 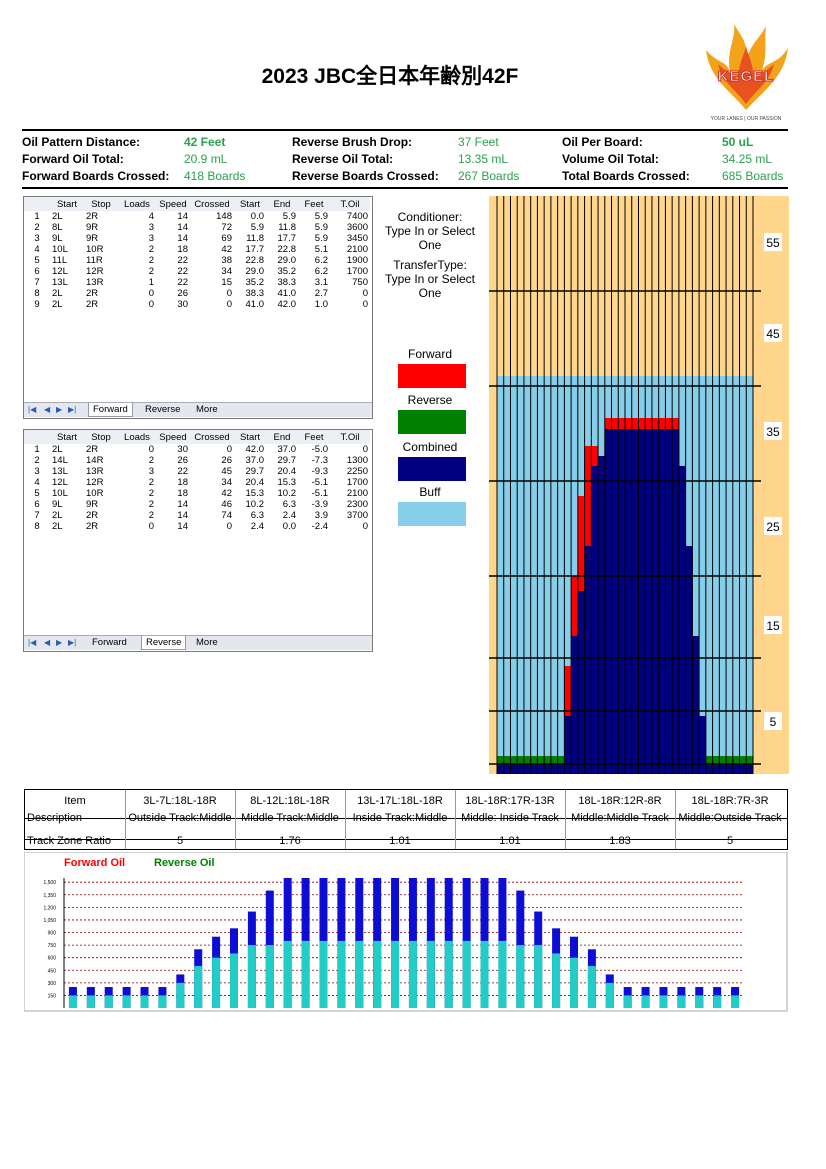 I want to click on table-cell: 14L, so click(x=67, y=460).